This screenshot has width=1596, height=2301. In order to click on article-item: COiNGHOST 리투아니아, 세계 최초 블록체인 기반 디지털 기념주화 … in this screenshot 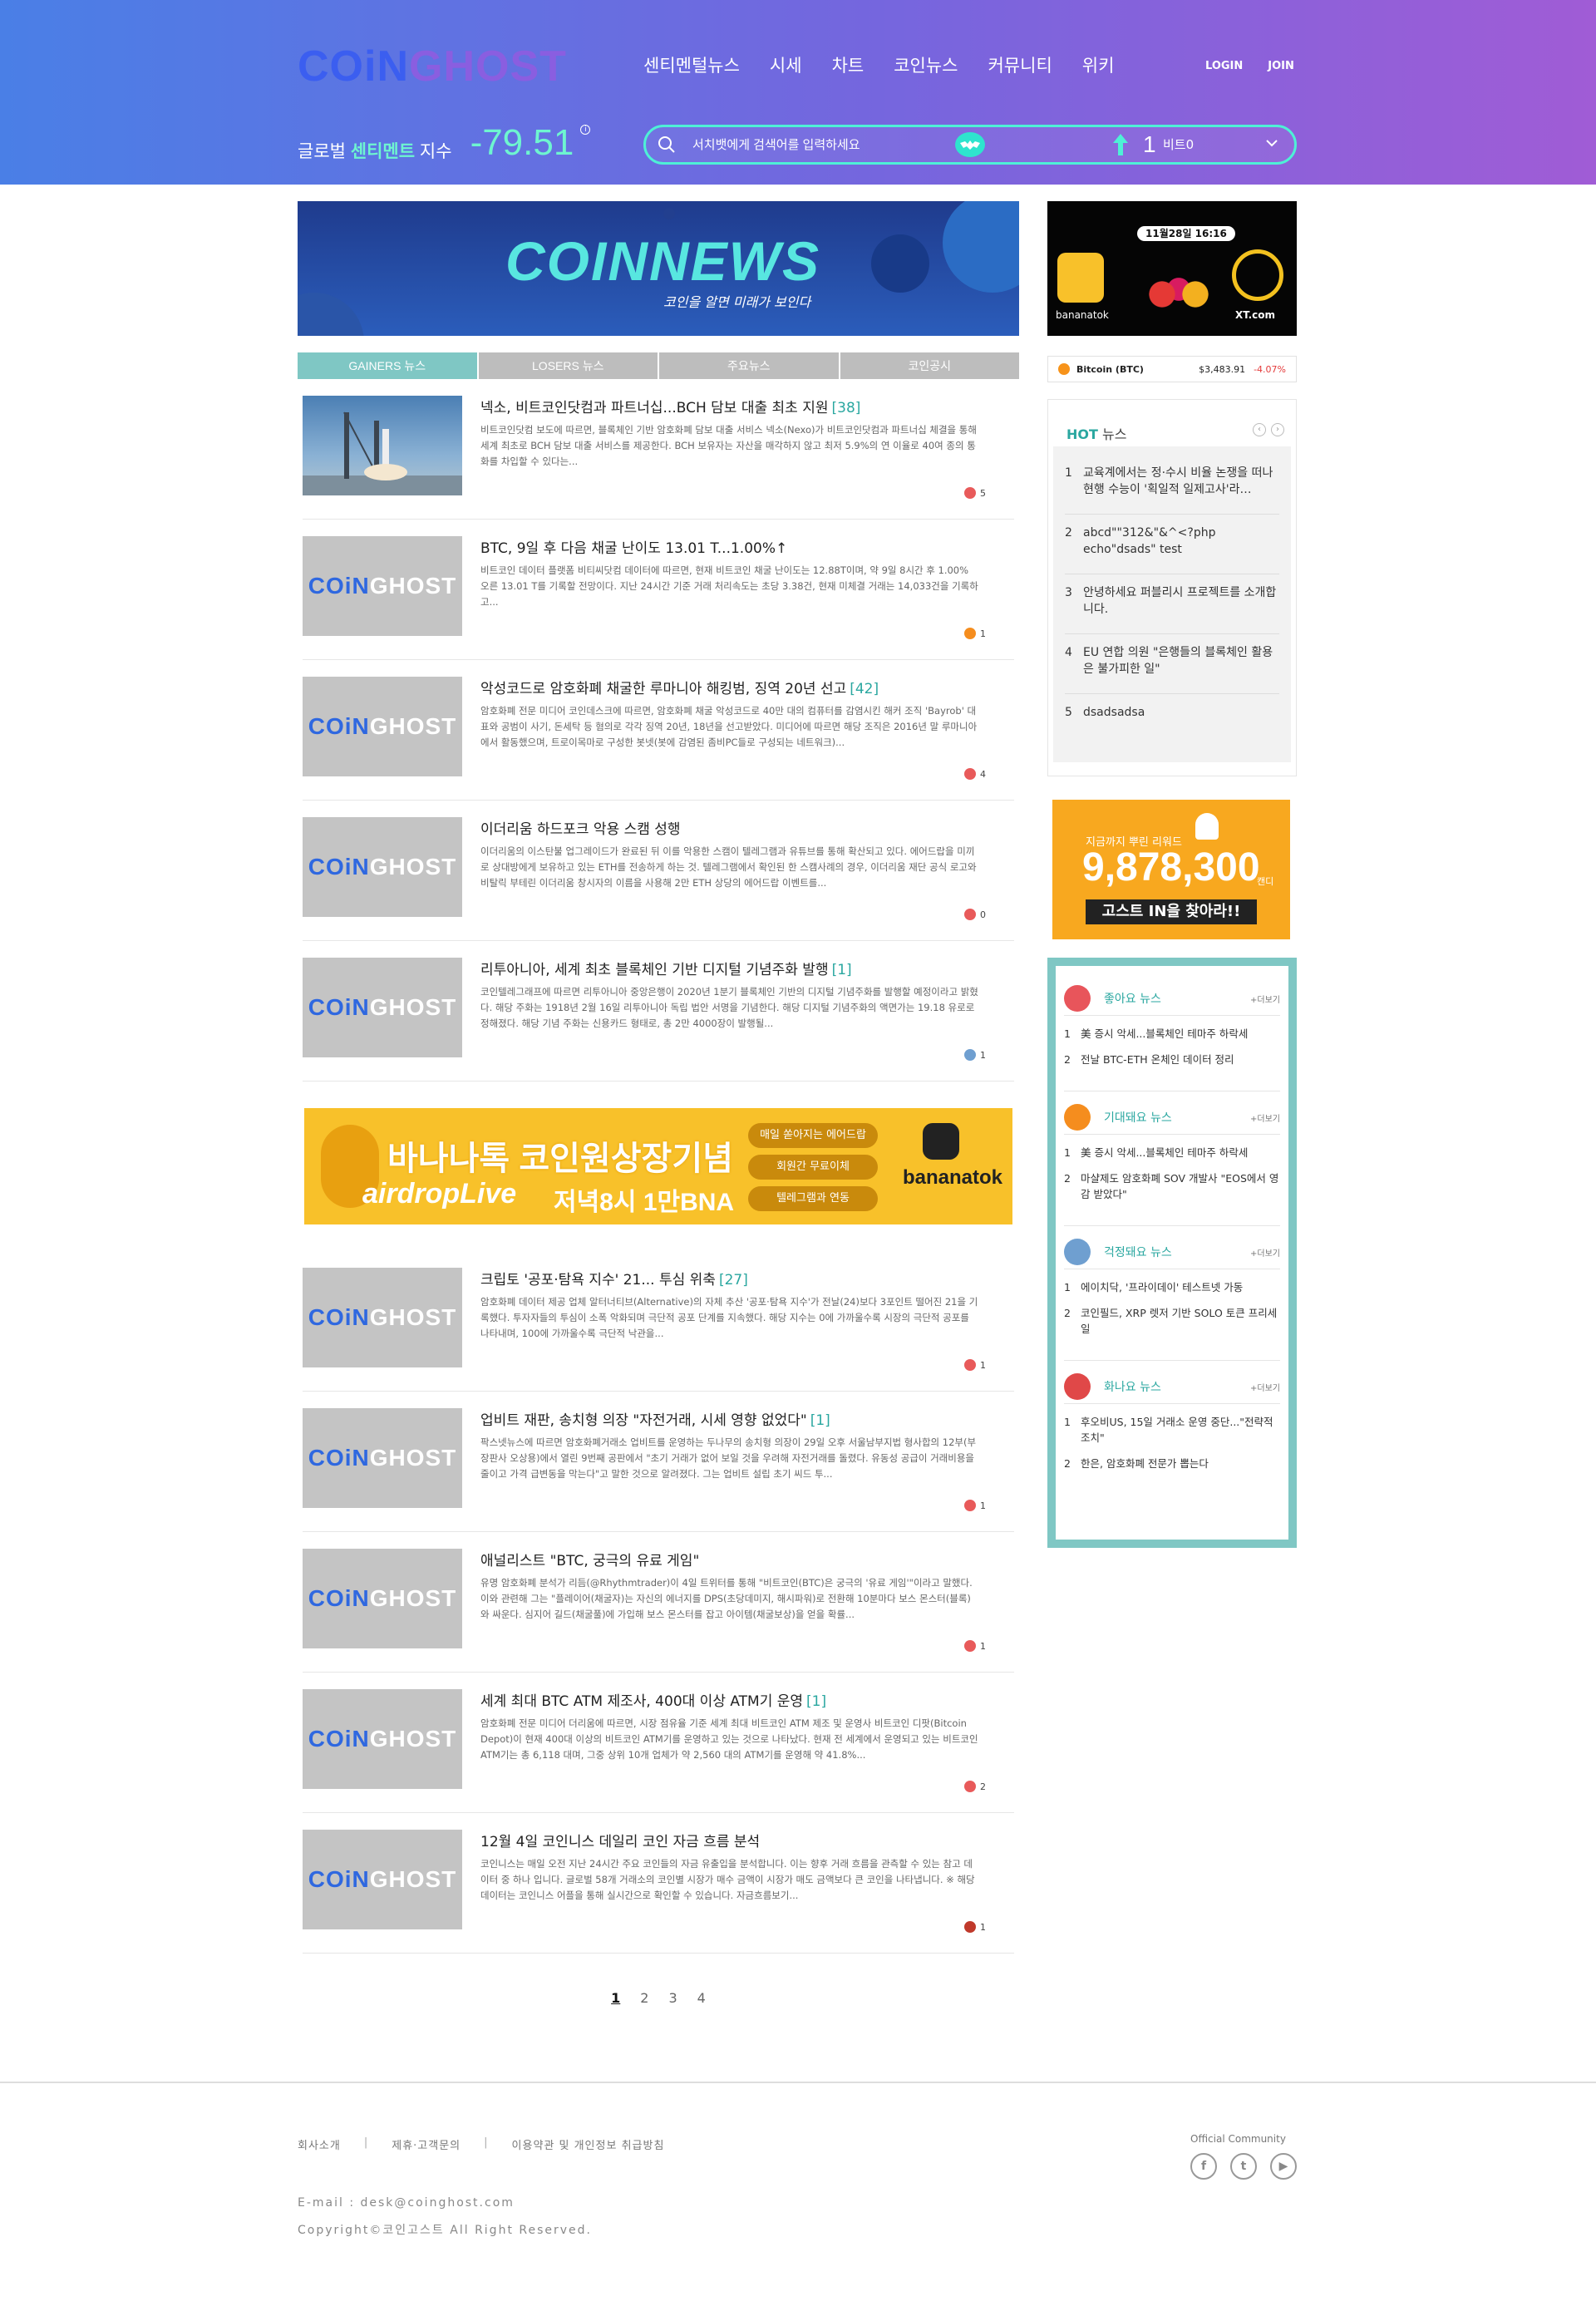, I will do `click(658, 1011)`.